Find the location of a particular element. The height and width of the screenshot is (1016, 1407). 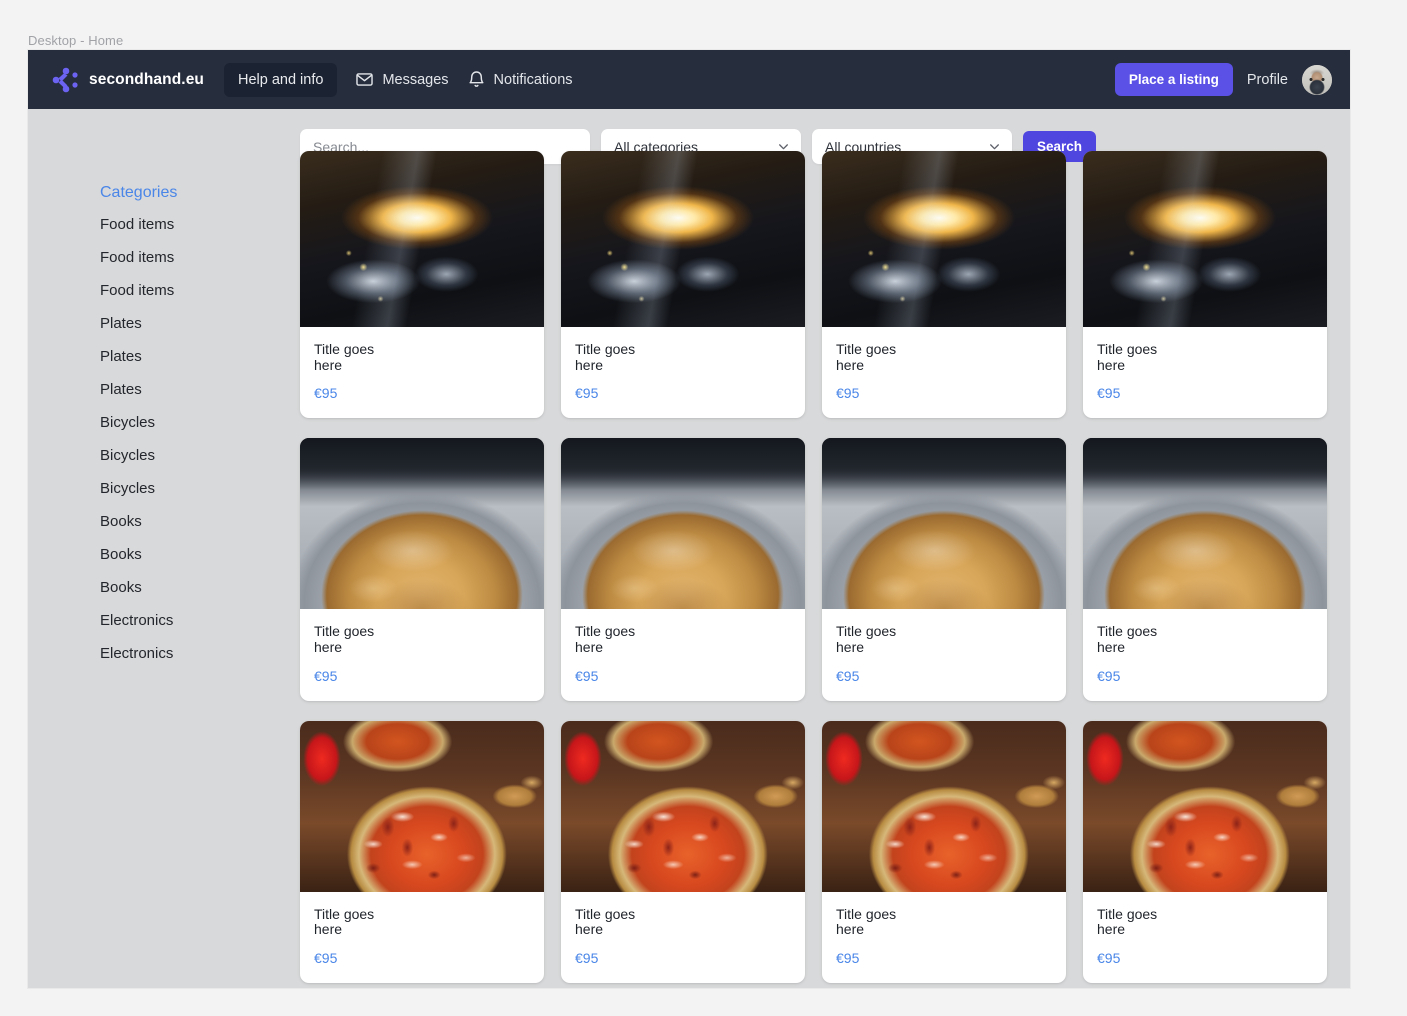

sidebar-item-11: Books is located at coordinates (200, 587).